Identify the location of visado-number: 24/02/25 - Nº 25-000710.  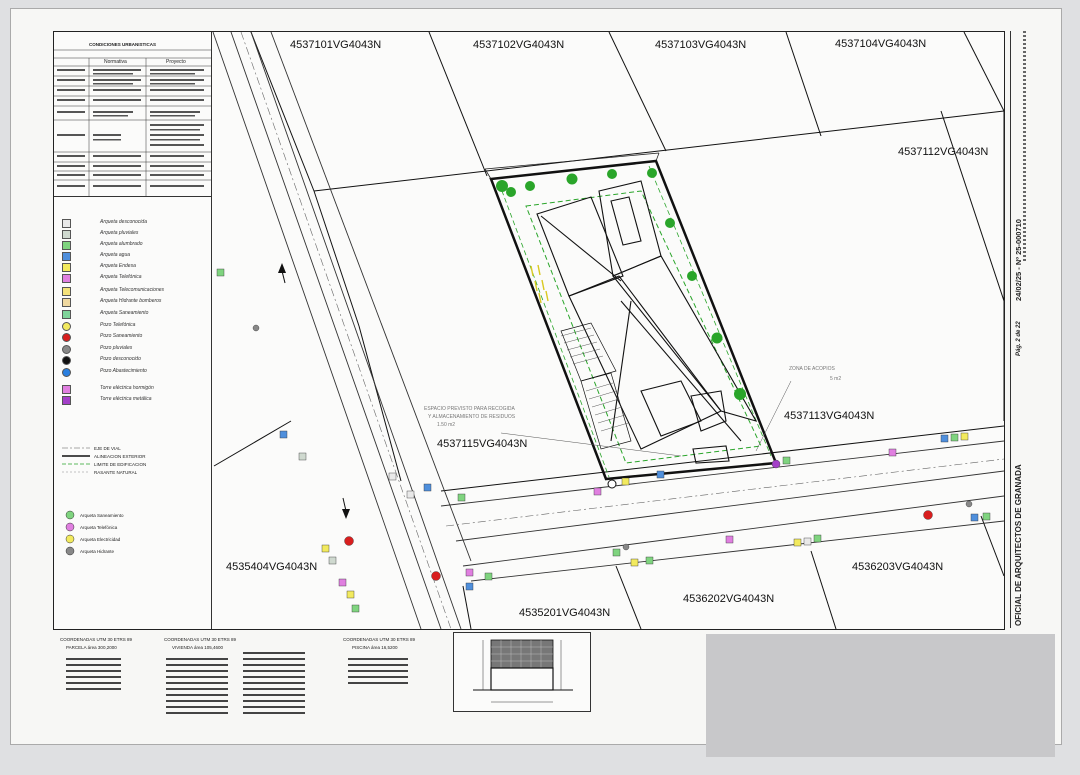
(1018, 260).